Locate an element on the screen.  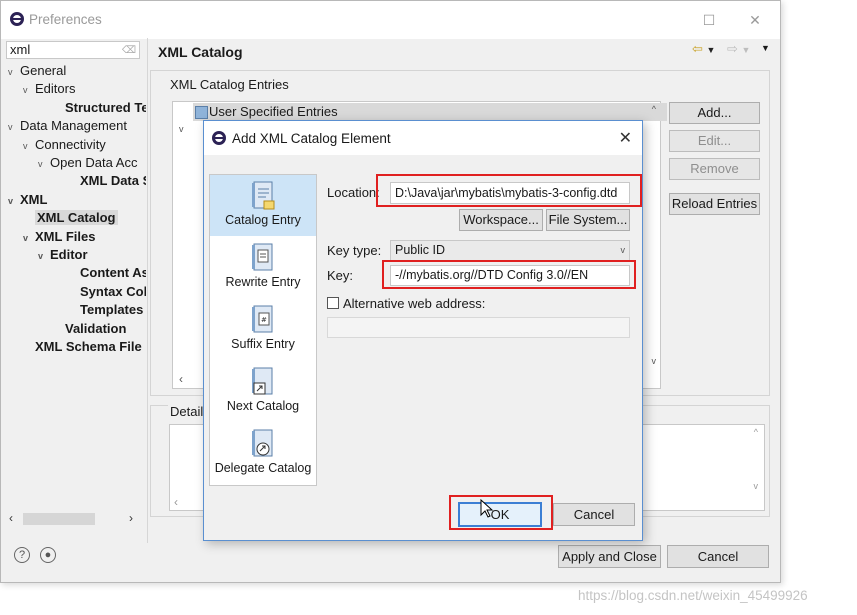
tree-item: v Data Management is located at coordinates (67, 126).